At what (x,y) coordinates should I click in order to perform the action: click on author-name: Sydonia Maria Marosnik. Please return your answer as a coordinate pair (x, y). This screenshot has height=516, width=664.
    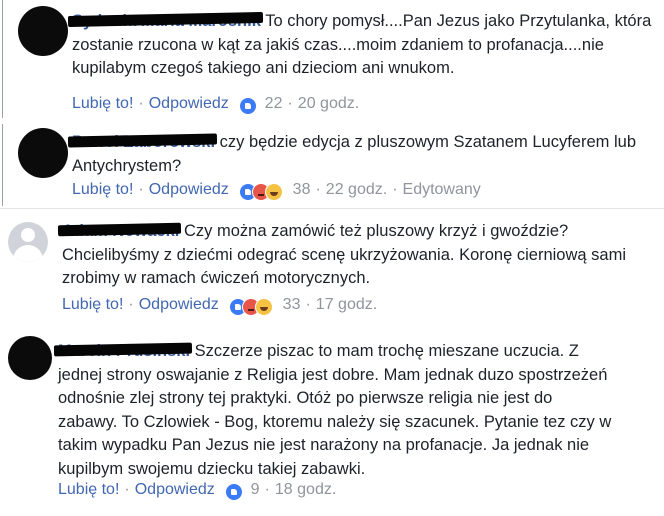
    Looking at the image, I should click on (165, 22).